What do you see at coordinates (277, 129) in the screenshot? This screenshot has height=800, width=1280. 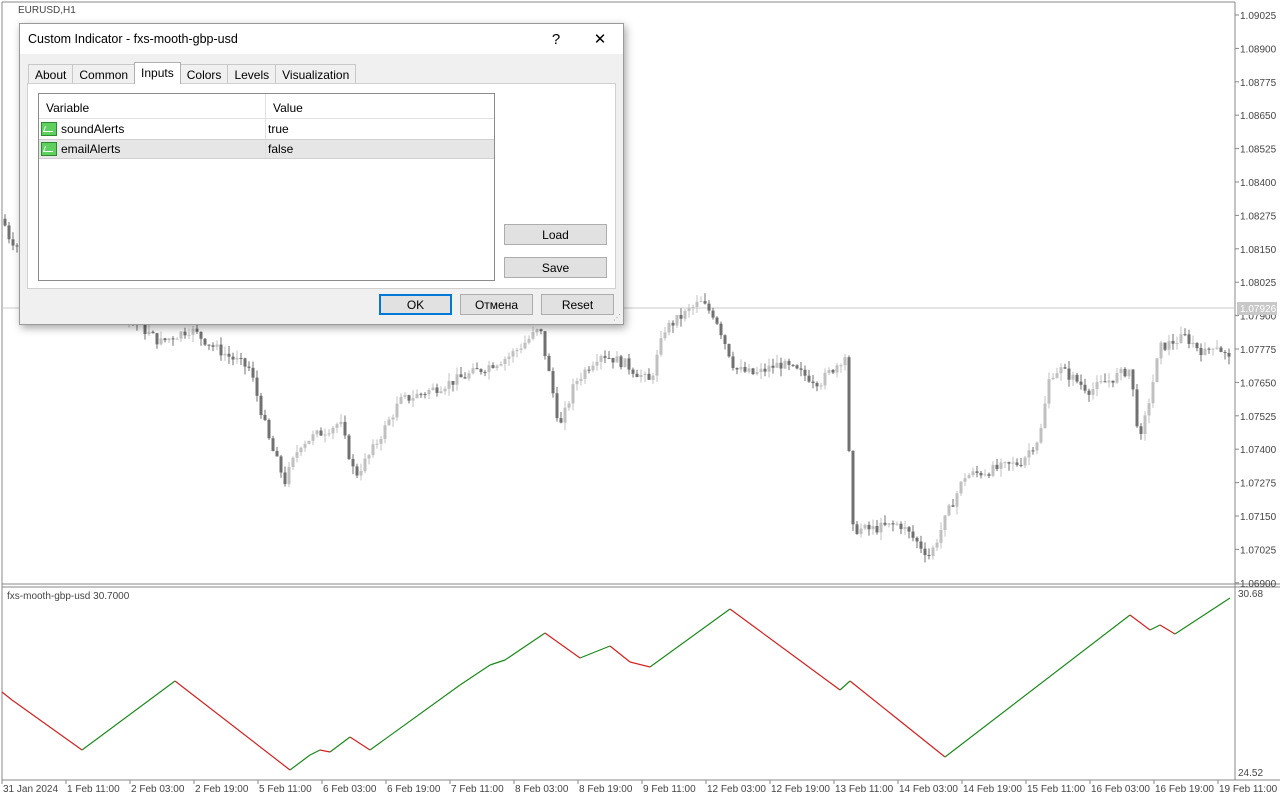 I see `variable-value: true` at bounding box center [277, 129].